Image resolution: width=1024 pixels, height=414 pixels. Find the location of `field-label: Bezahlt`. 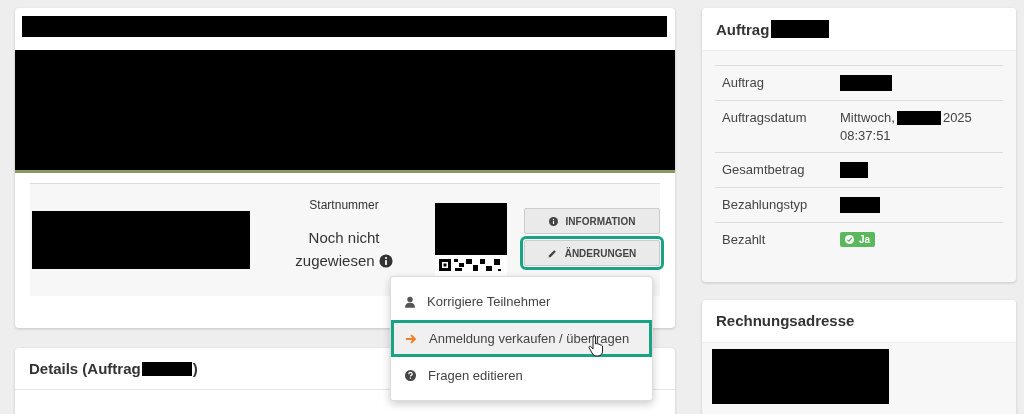

field-label: Bezahlt is located at coordinates (744, 239).